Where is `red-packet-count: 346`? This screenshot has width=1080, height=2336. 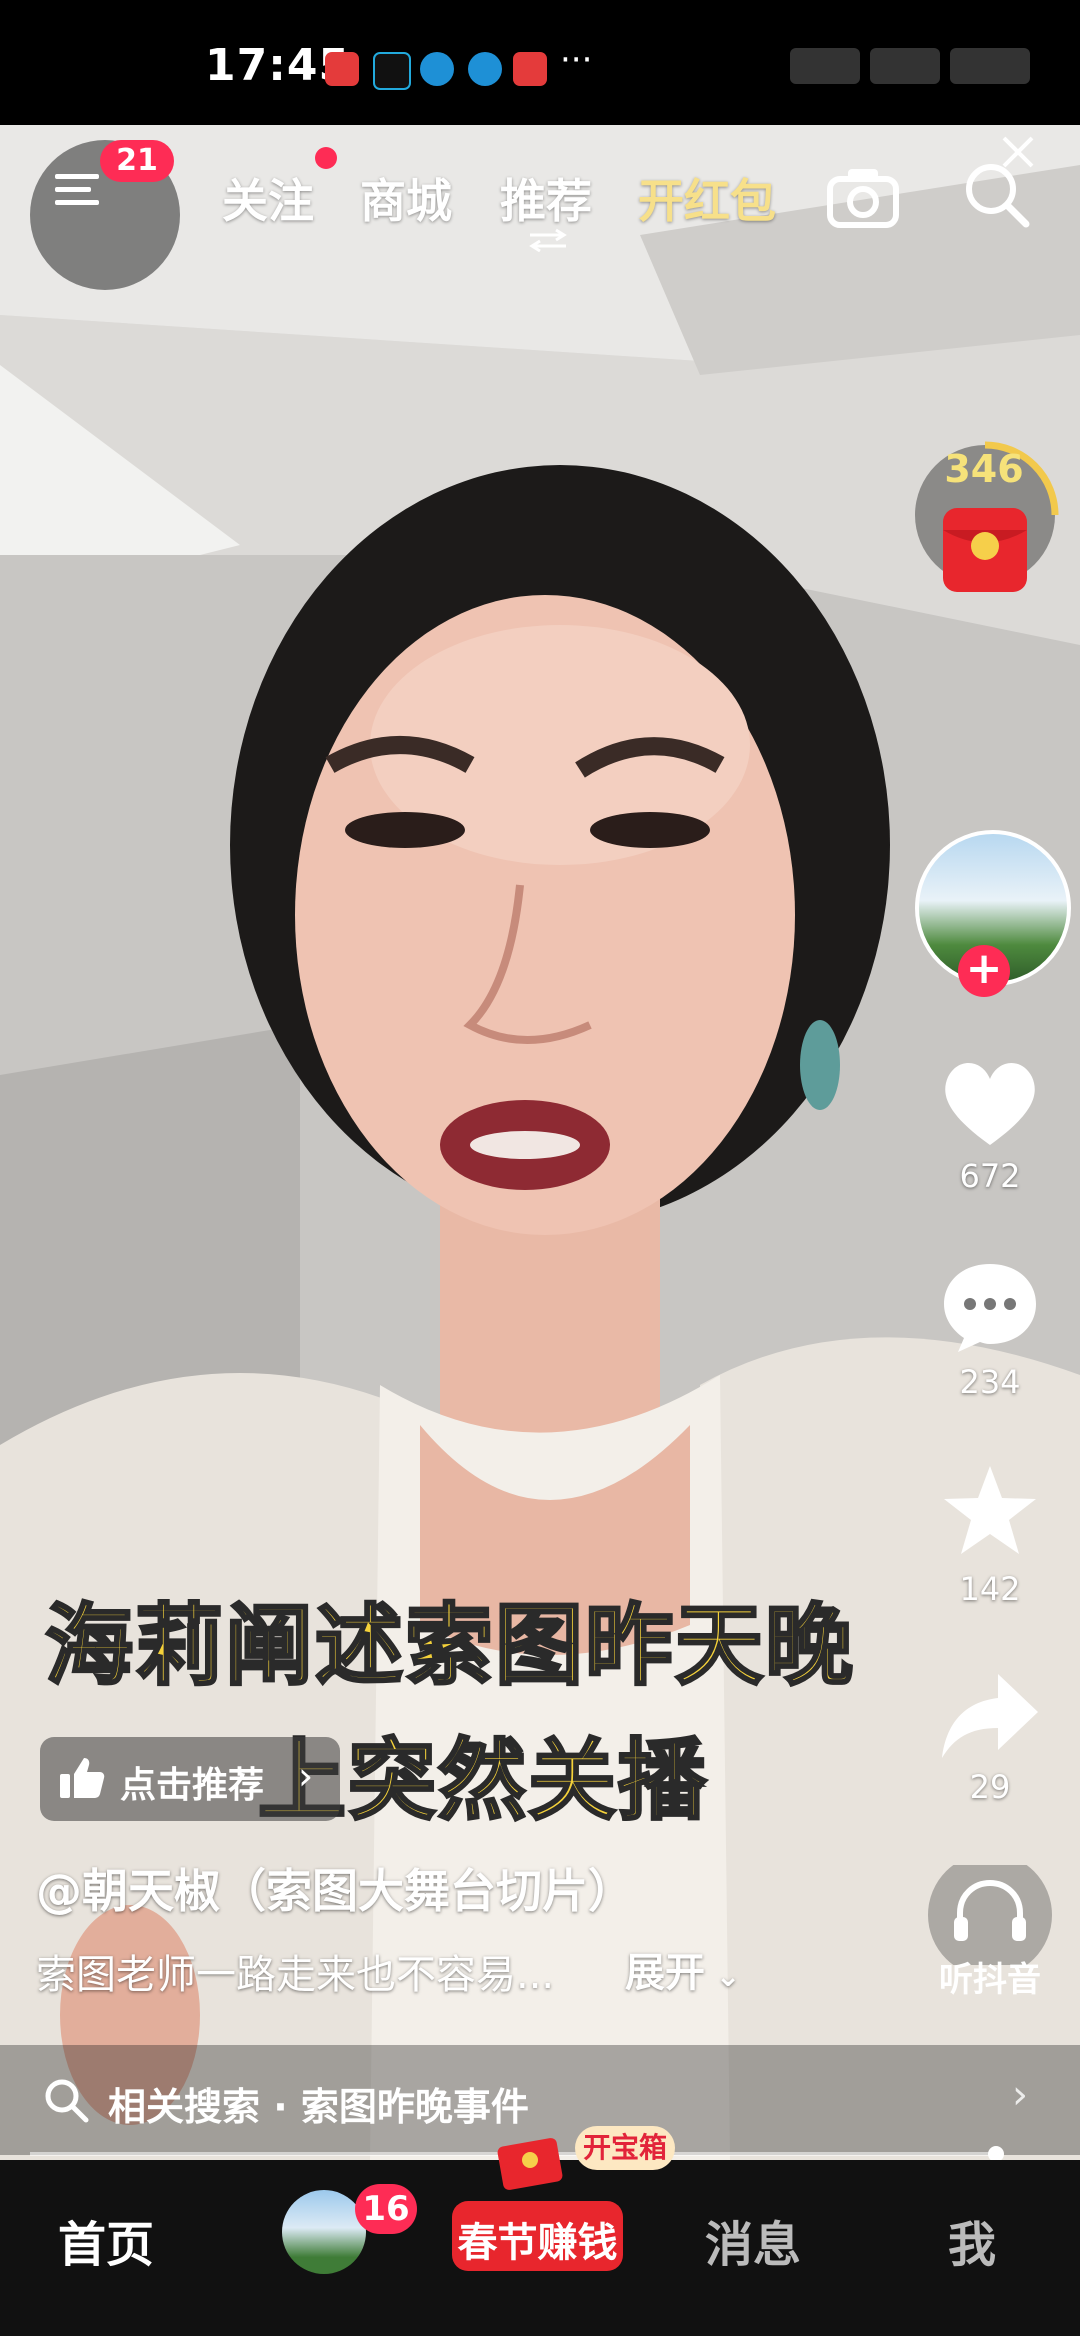
red-packet-count: 346 is located at coordinates (984, 469).